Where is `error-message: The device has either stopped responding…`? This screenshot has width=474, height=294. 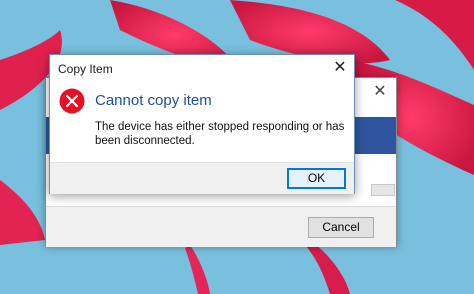
error-message: The device has either stopped responding… is located at coordinates (220, 134).